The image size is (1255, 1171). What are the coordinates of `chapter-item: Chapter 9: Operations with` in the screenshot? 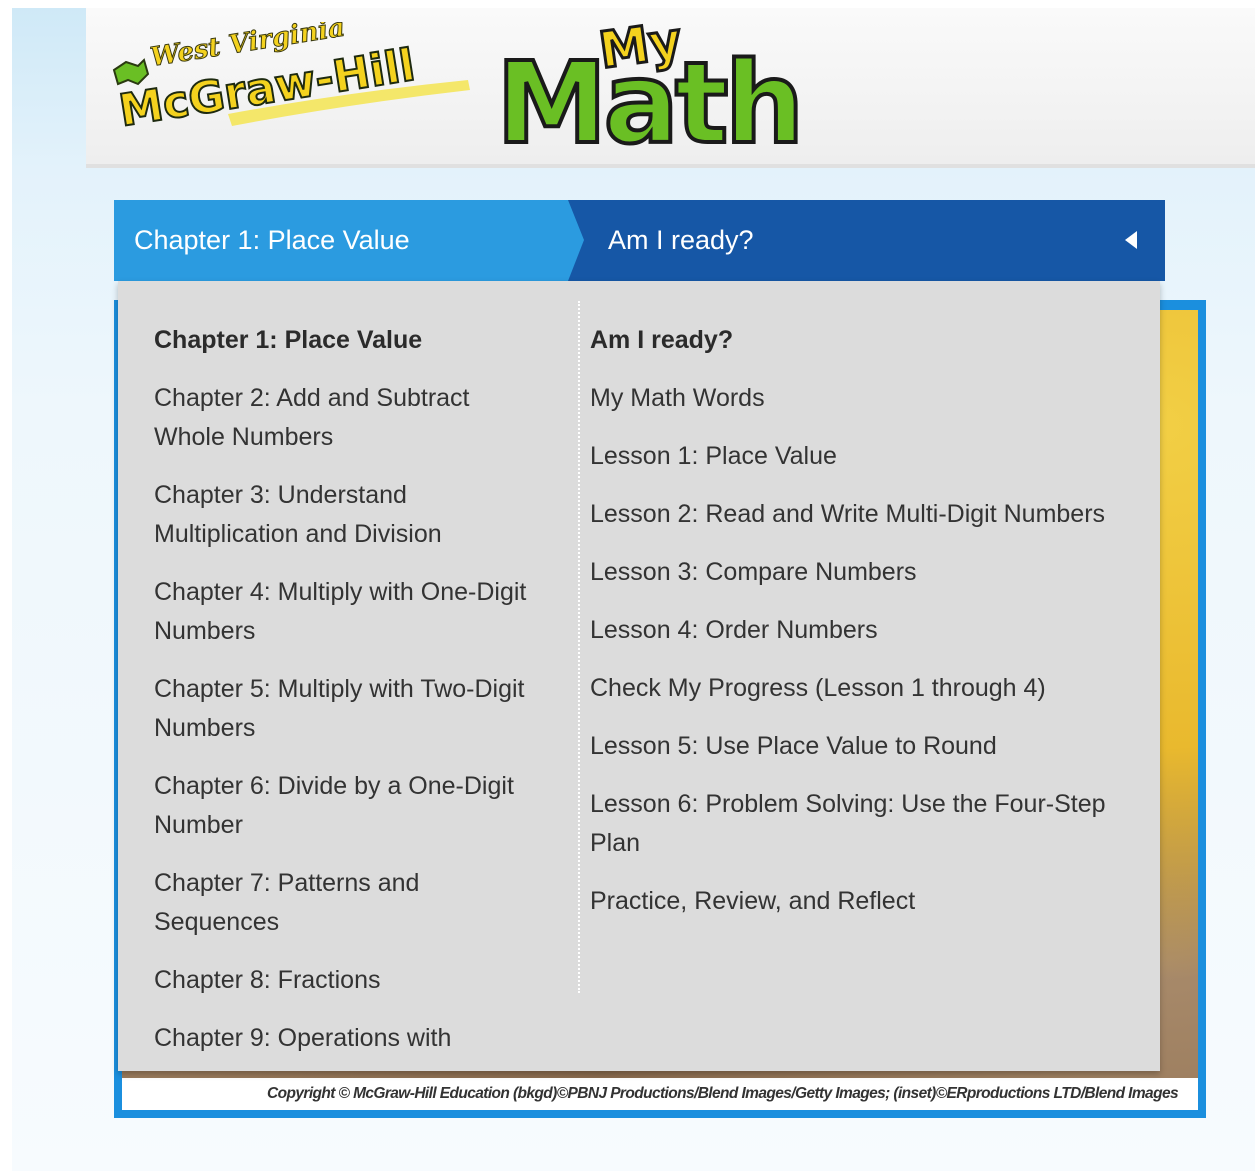 It's located at (349, 1038).